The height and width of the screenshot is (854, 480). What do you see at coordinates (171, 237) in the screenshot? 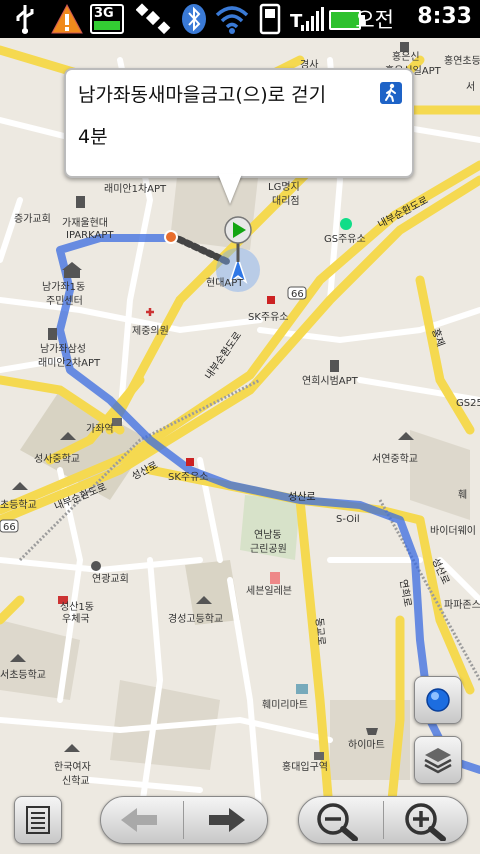
I see `start-point` at bounding box center [171, 237].